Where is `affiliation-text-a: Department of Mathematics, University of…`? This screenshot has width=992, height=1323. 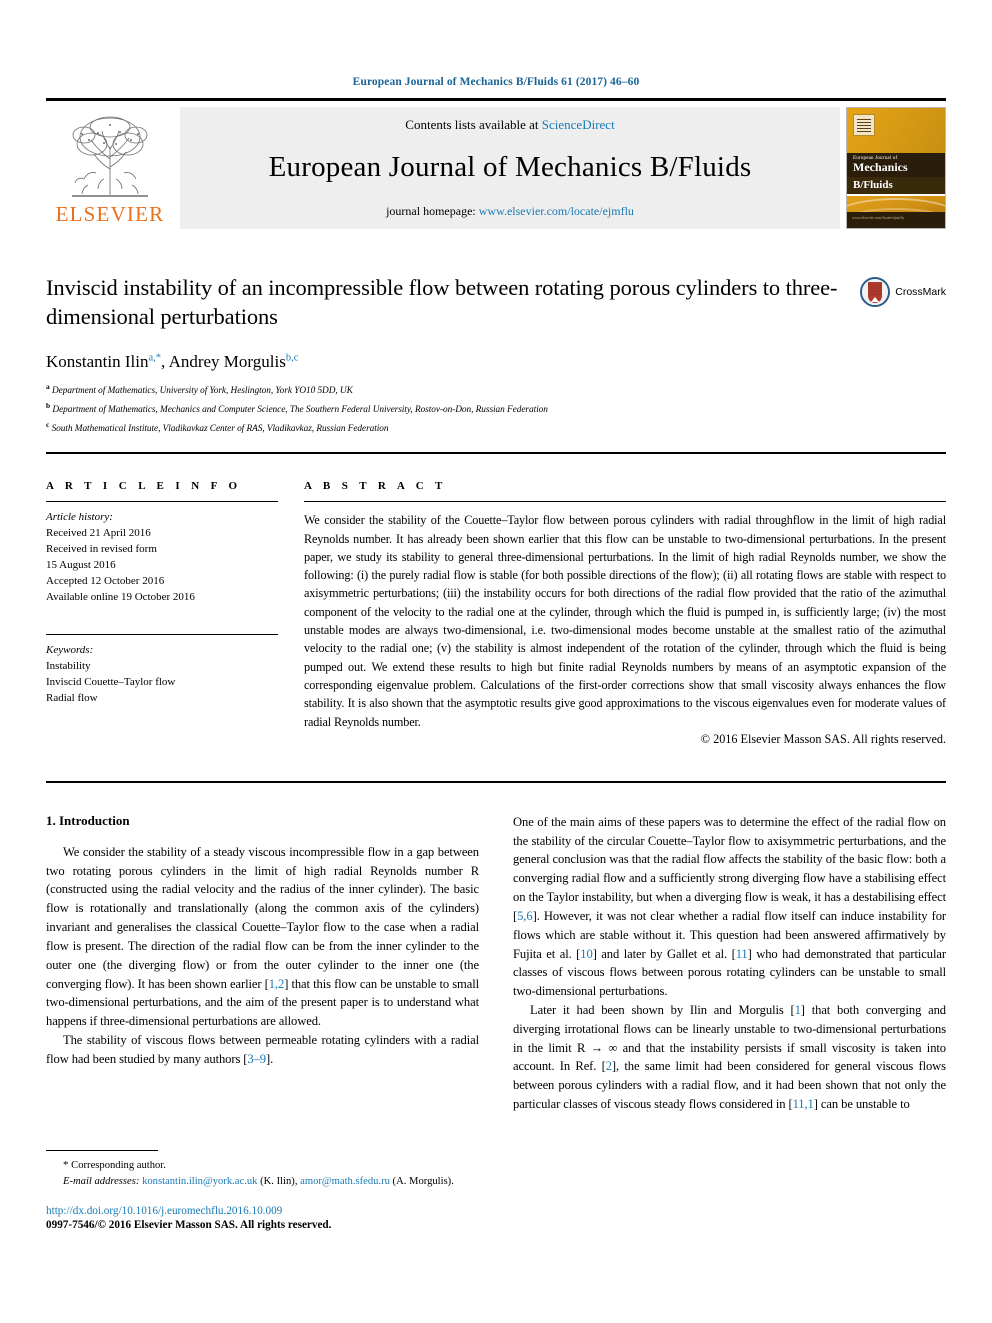 affiliation-text-a: Department of Mathematics, University of… is located at coordinates (202, 391).